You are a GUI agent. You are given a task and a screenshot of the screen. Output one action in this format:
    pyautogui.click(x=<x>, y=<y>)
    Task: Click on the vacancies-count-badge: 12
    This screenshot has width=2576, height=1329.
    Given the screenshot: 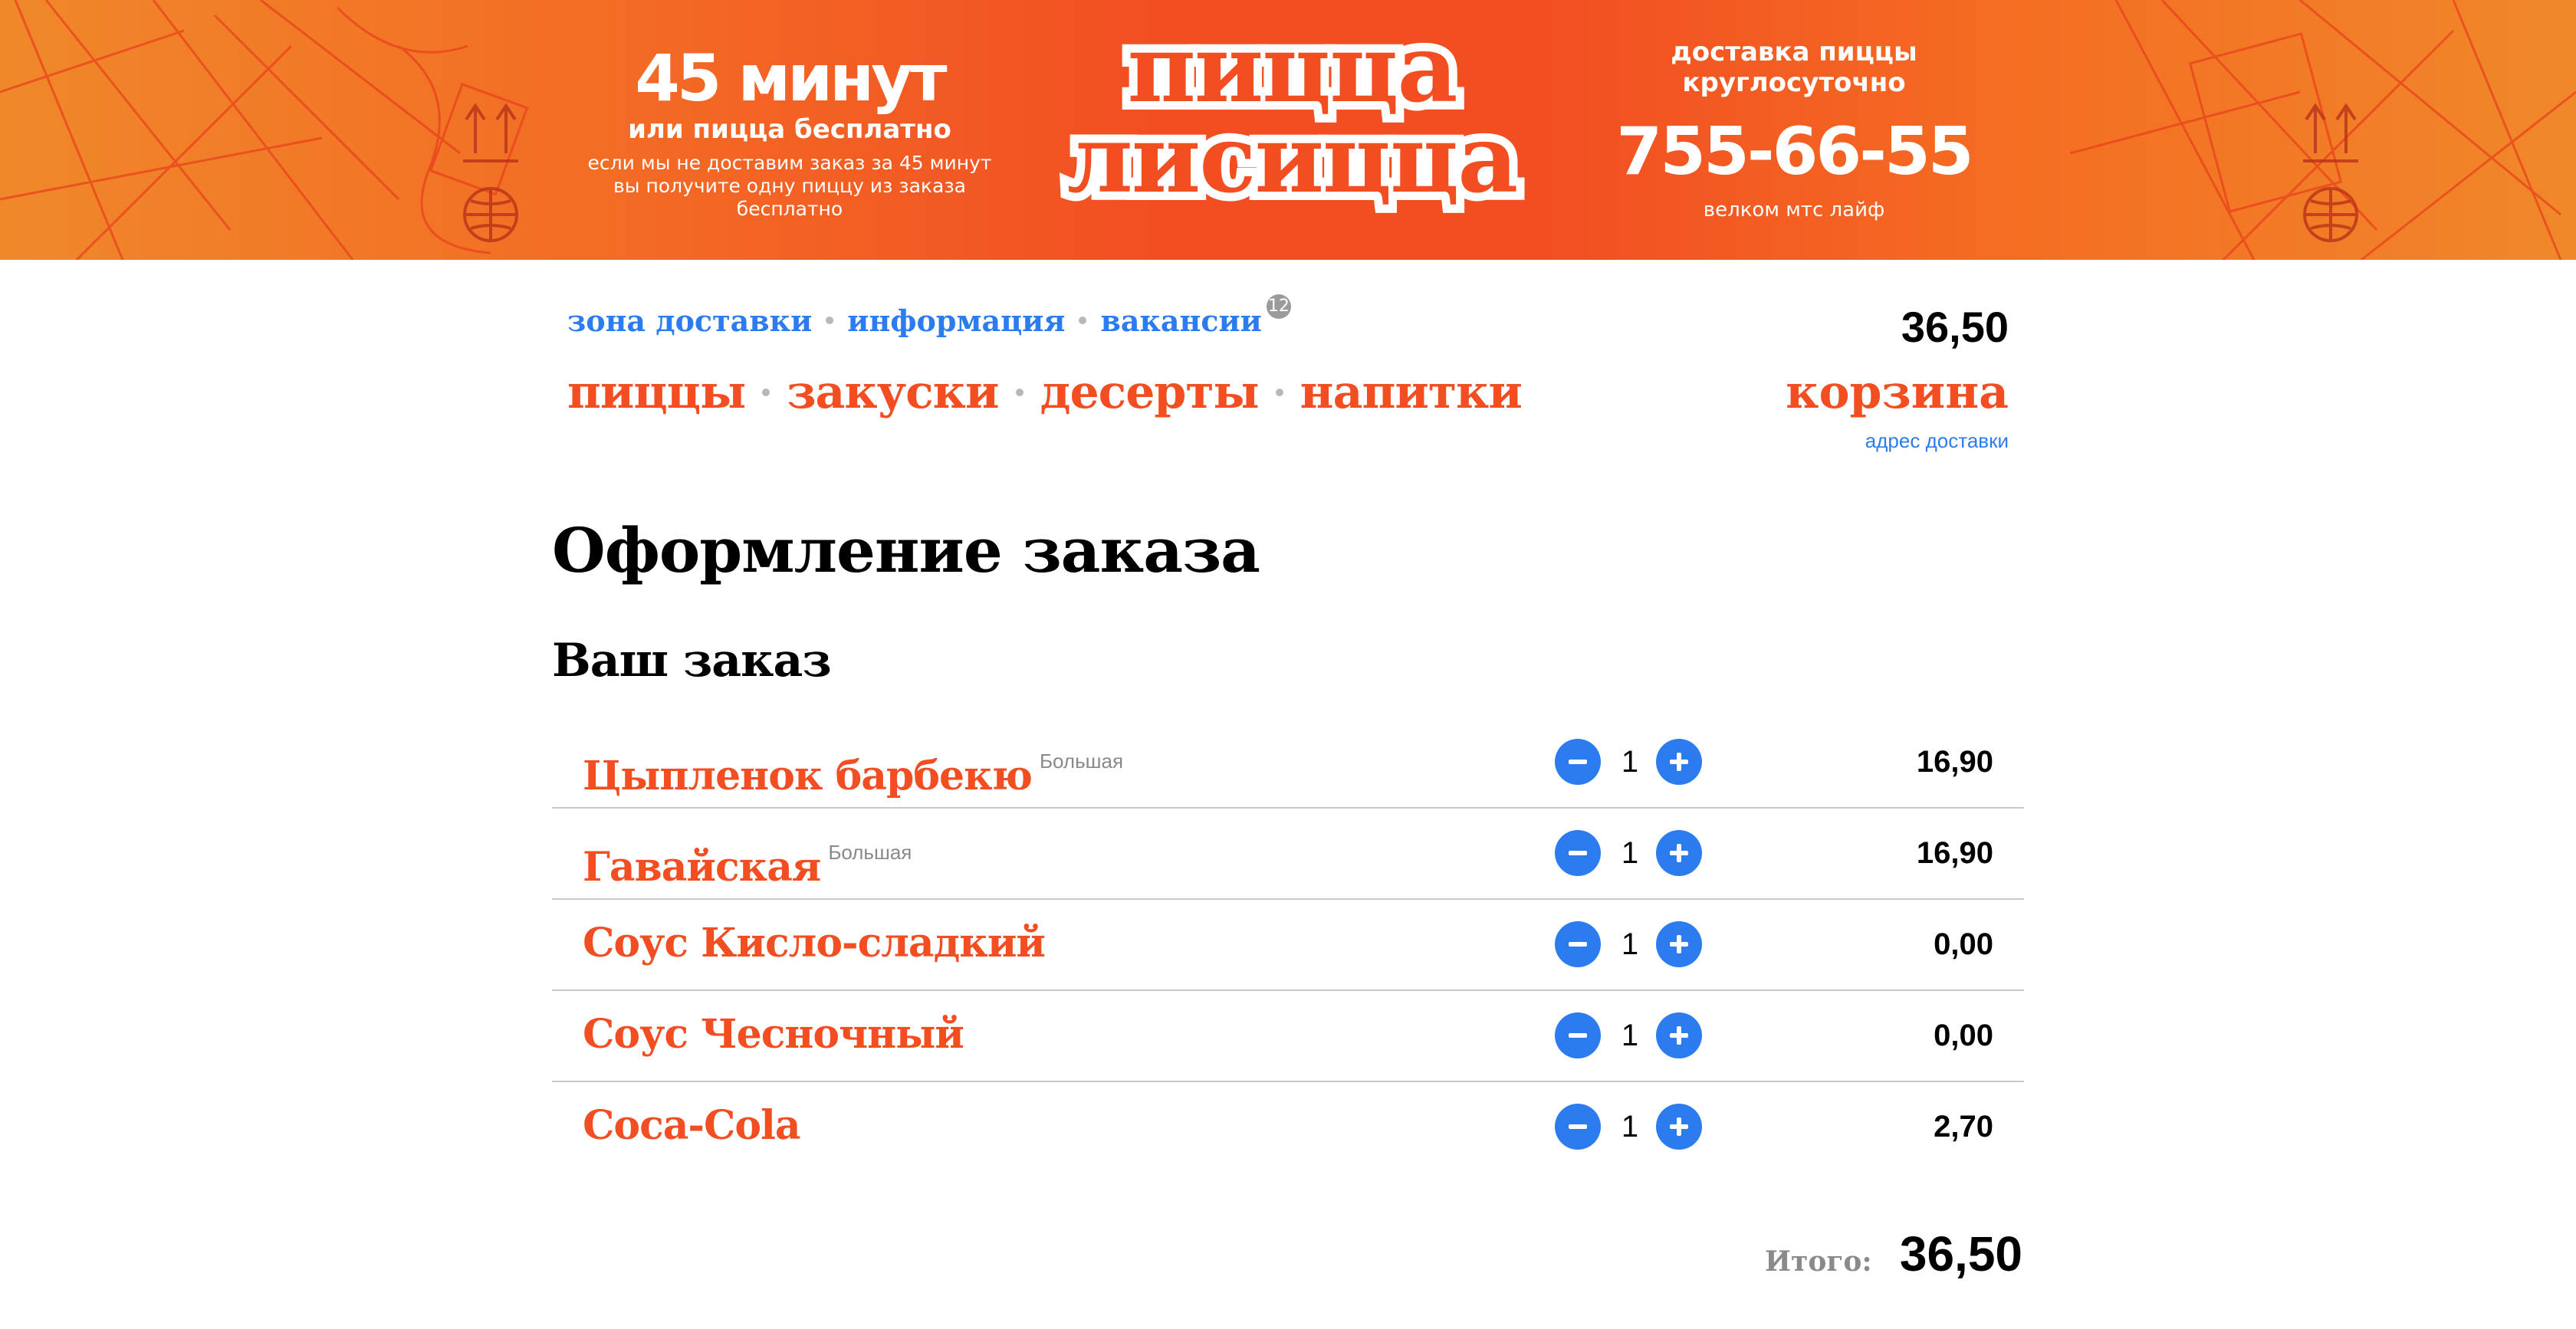 What is the action you would take?
    pyautogui.click(x=1279, y=306)
    